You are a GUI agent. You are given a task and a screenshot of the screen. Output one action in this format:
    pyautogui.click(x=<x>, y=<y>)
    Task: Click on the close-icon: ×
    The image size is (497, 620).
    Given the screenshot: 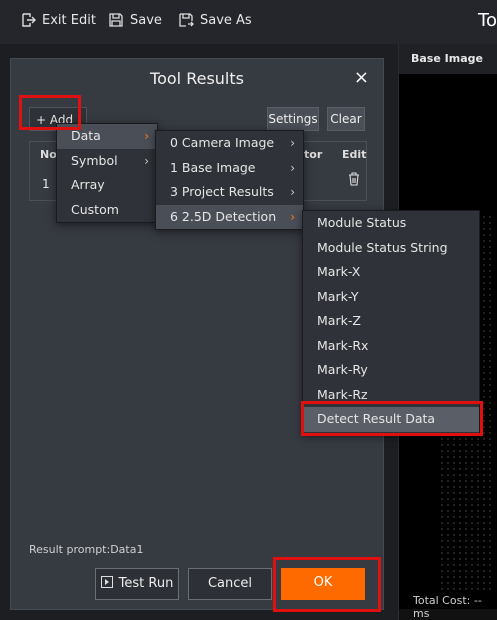 What is the action you would take?
    pyautogui.click(x=361, y=77)
    